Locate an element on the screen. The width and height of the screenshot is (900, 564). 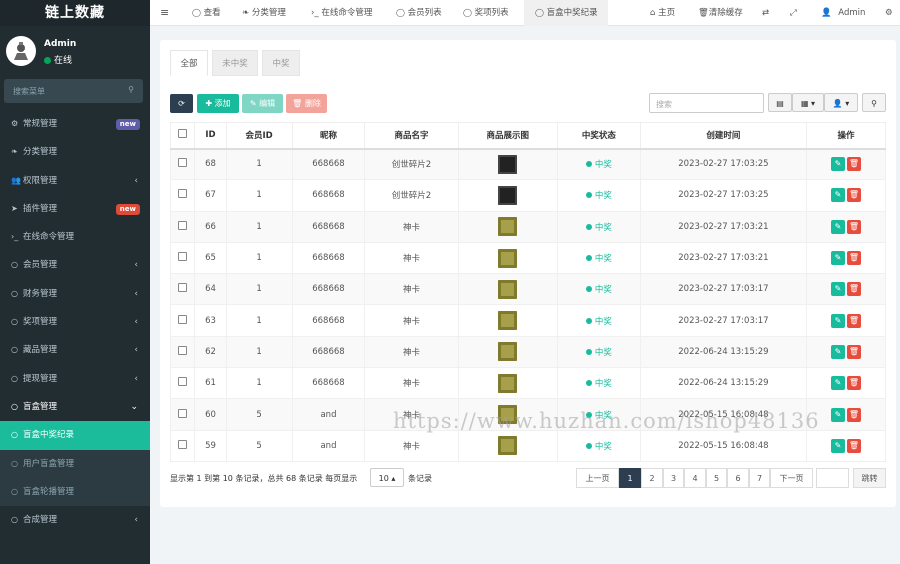
table-row: 65 1 668668 神卡 中奖 2023-02-27 17:03:21 ✎ 🗑 is located at coordinates (528, 258).